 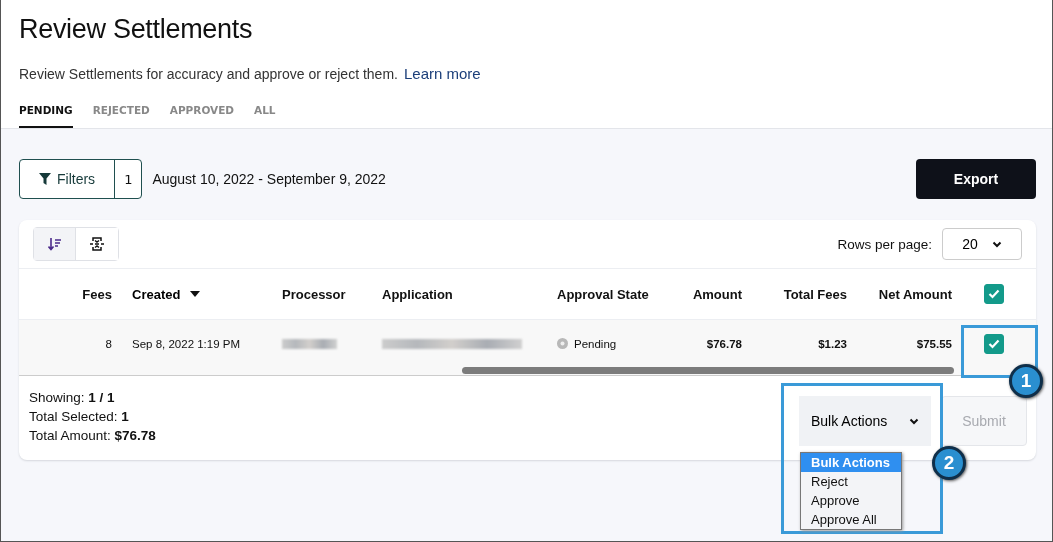 I want to click on summary-line: Showing: 1 / 1, so click(x=72, y=397).